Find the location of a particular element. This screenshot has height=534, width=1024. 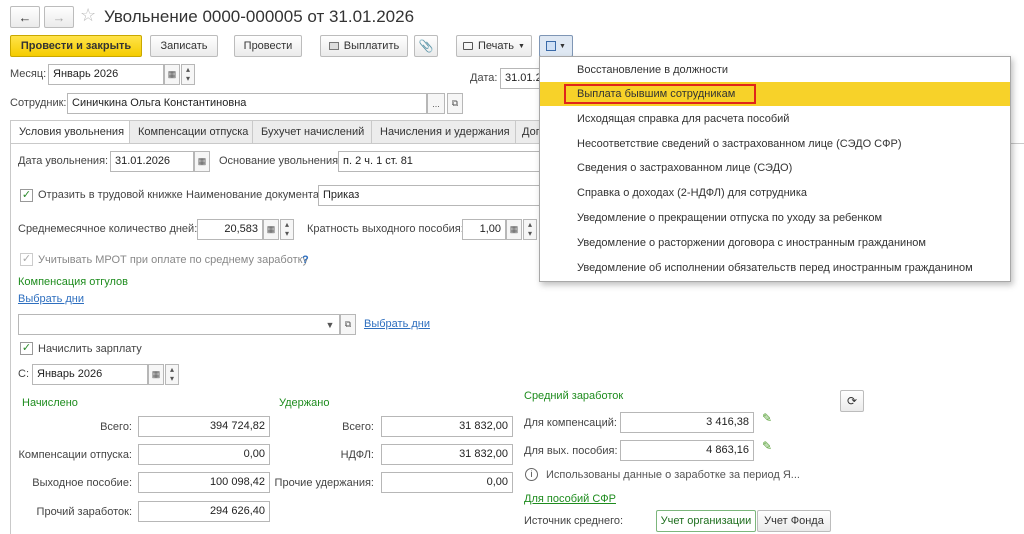

page-title: Увольнение 0000-000005 от 31.01.2026 is located at coordinates (259, 16).